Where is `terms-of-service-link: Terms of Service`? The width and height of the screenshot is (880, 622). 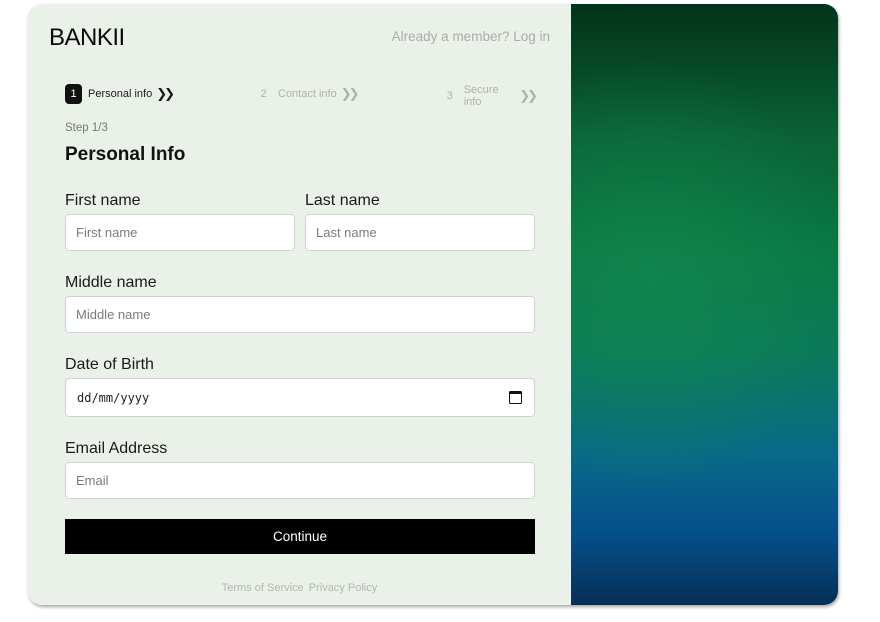
terms-of-service-link: Terms of Service is located at coordinates (263, 588).